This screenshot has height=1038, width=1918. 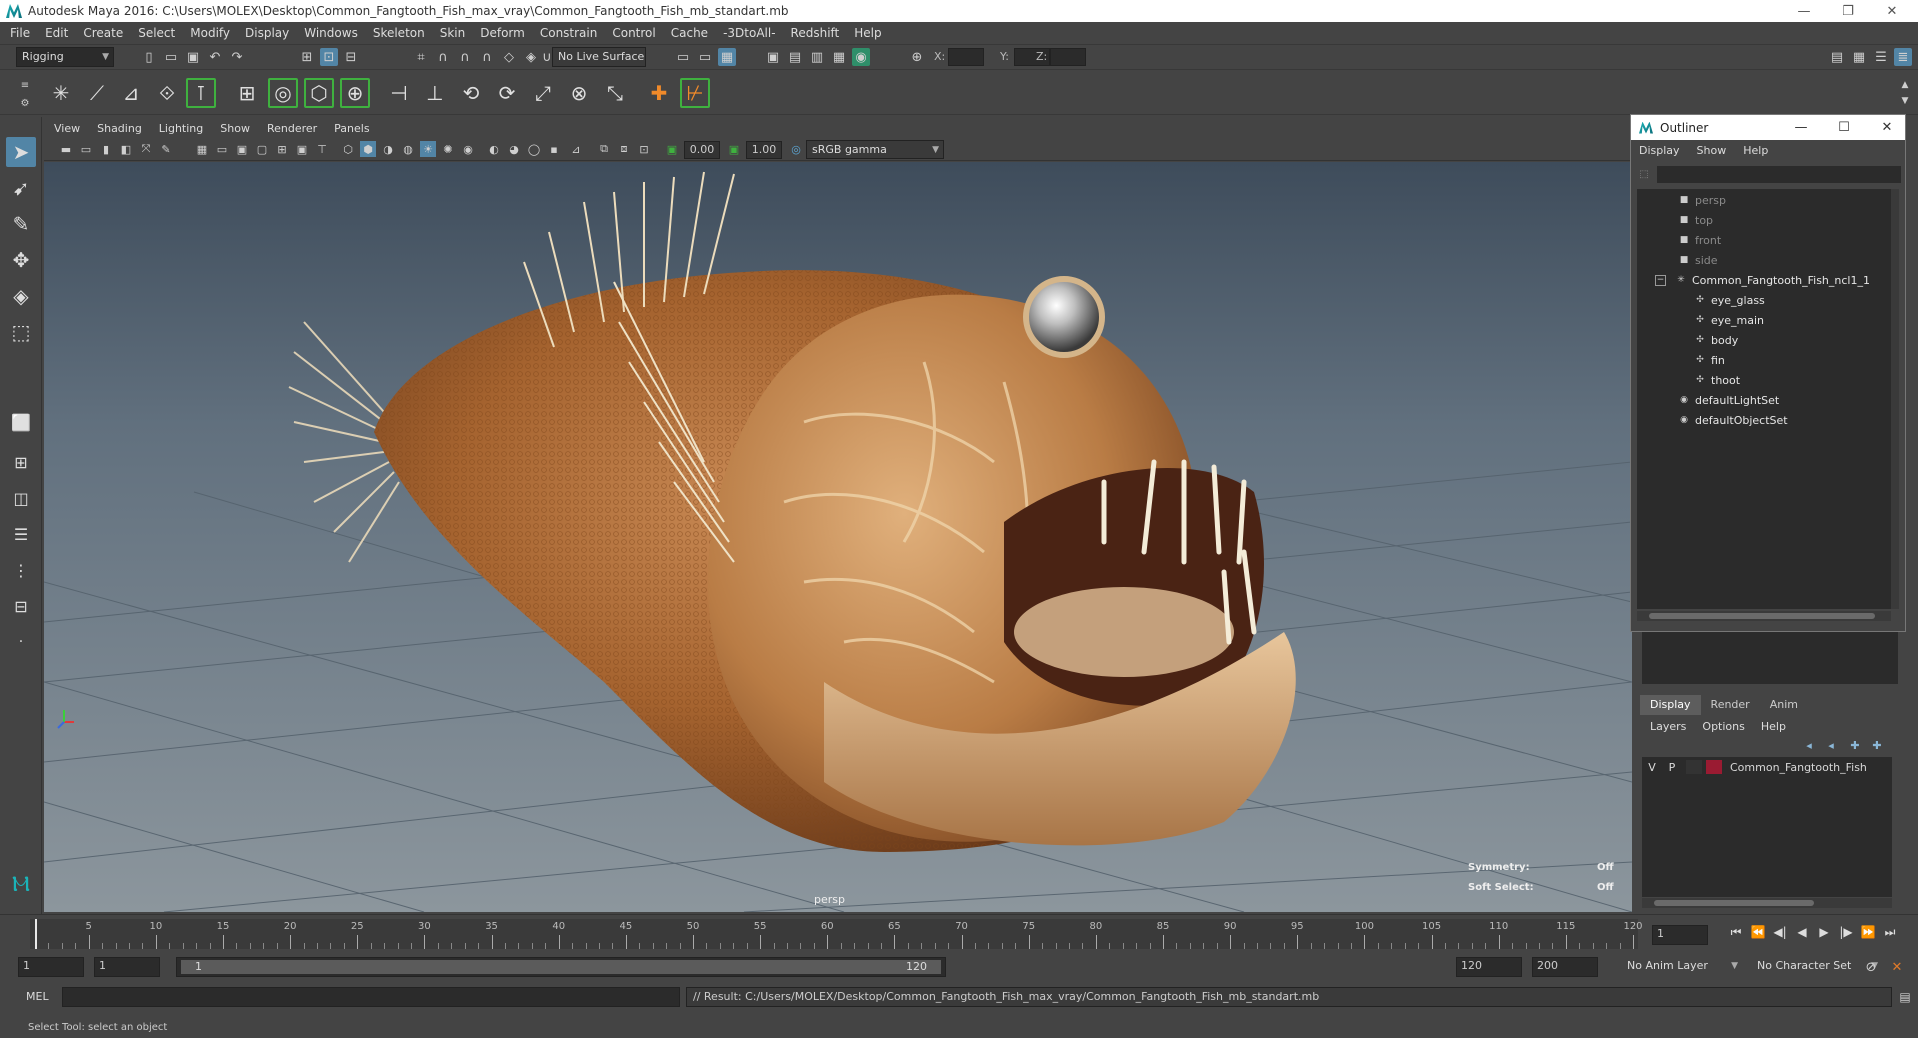 I want to click on mirror-joint-icon: ⟐, so click(x=167, y=93).